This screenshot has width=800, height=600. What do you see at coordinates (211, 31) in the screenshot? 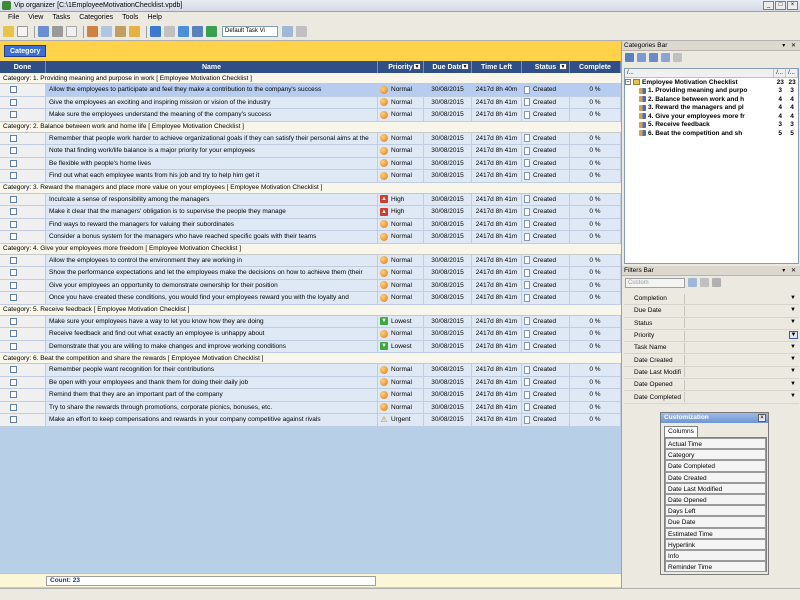
I see `refresh-icon` at bounding box center [211, 31].